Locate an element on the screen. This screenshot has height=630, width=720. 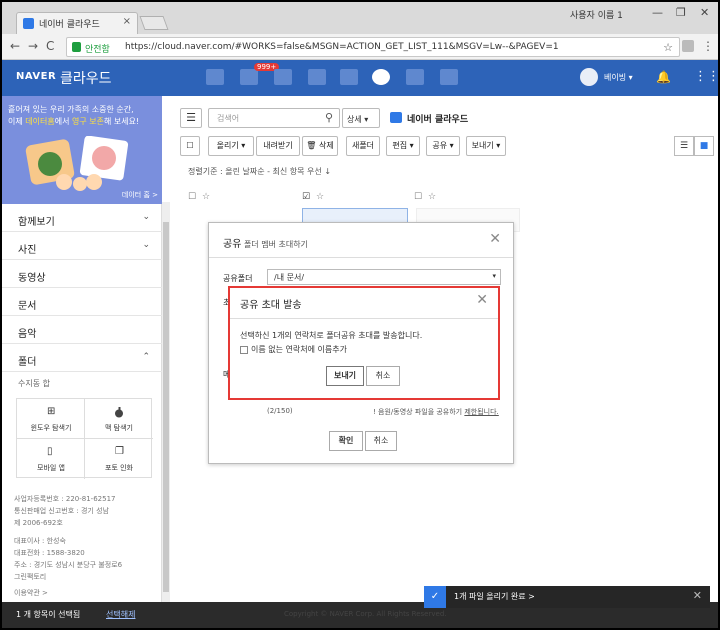
extension-icon is located at coordinates (688, 46).